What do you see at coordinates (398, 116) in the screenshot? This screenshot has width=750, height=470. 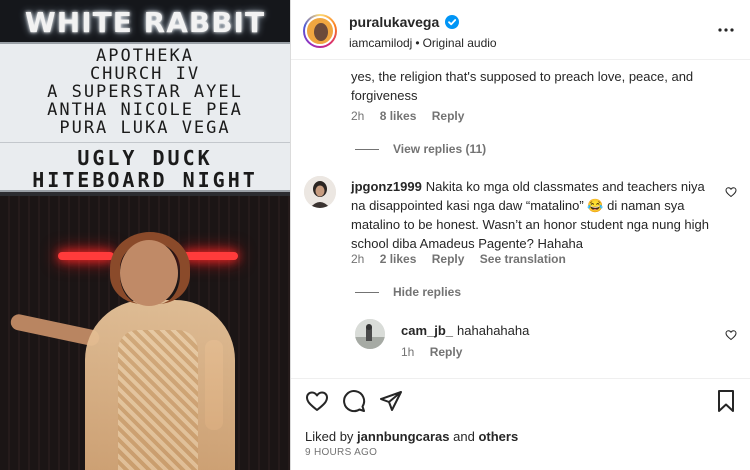 I see `comment-likes: 8 likes` at bounding box center [398, 116].